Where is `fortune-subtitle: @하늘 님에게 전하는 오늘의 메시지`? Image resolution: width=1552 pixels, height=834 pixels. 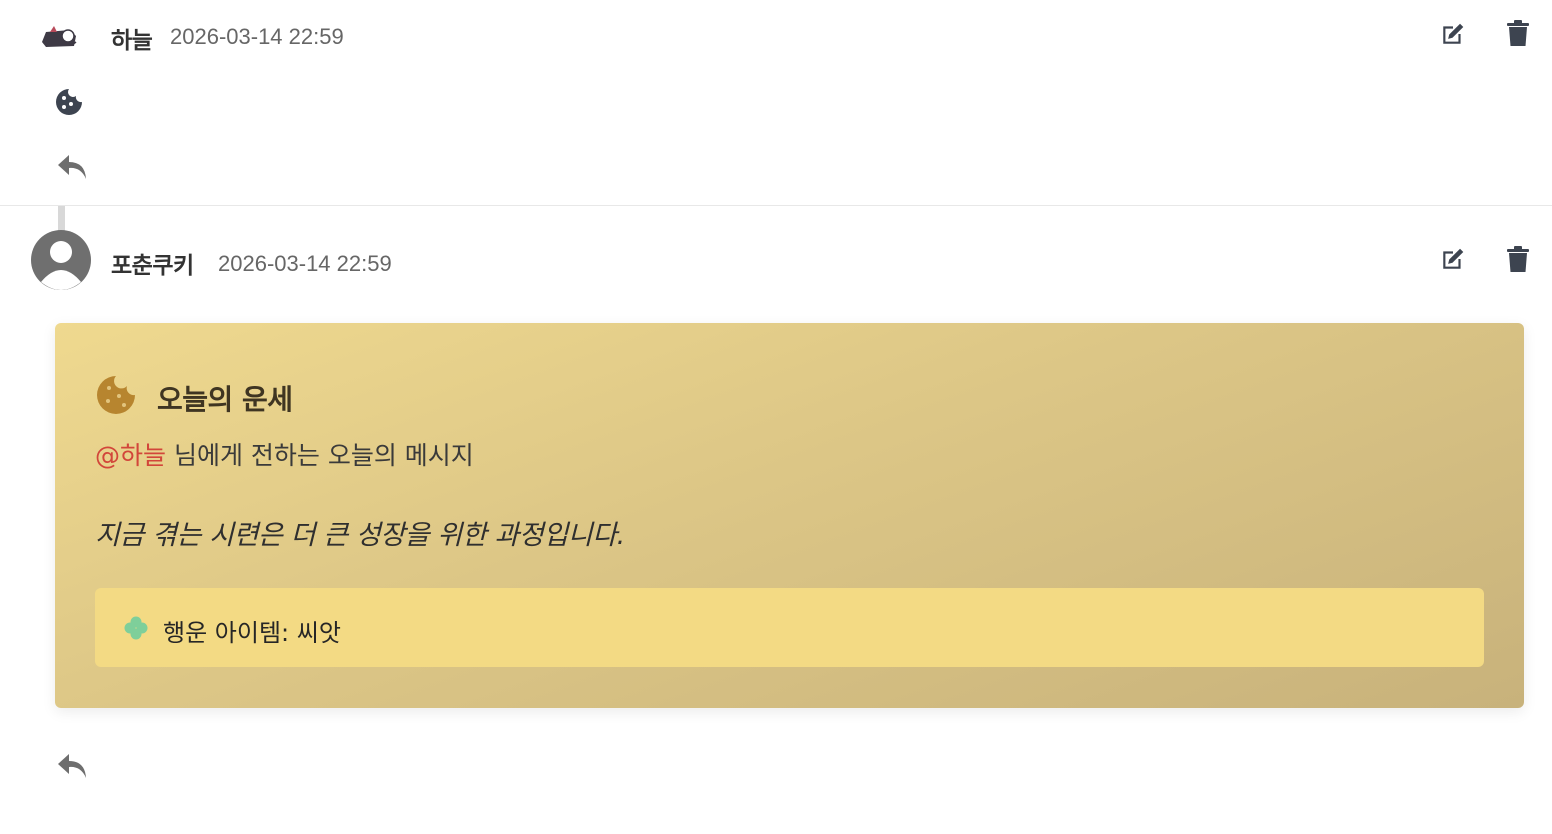
fortune-subtitle: @하늘 님에게 전하는 오늘의 메시지 is located at coordinates (284, 454).